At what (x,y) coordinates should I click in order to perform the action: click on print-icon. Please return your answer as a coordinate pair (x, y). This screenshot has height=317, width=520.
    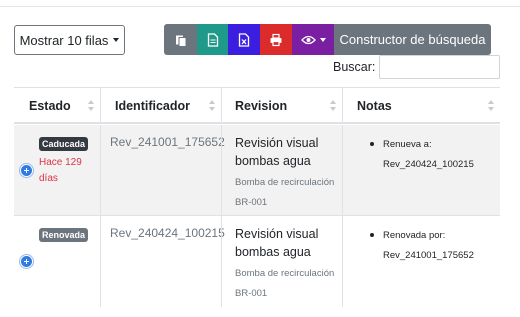
    Looking at the image, I should click on (276, 39).